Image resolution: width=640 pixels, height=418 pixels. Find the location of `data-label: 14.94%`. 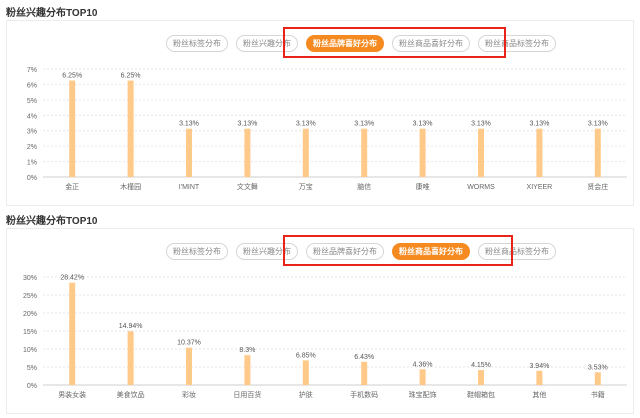

data-label: 14.94% is located at coordinates (131, 326).